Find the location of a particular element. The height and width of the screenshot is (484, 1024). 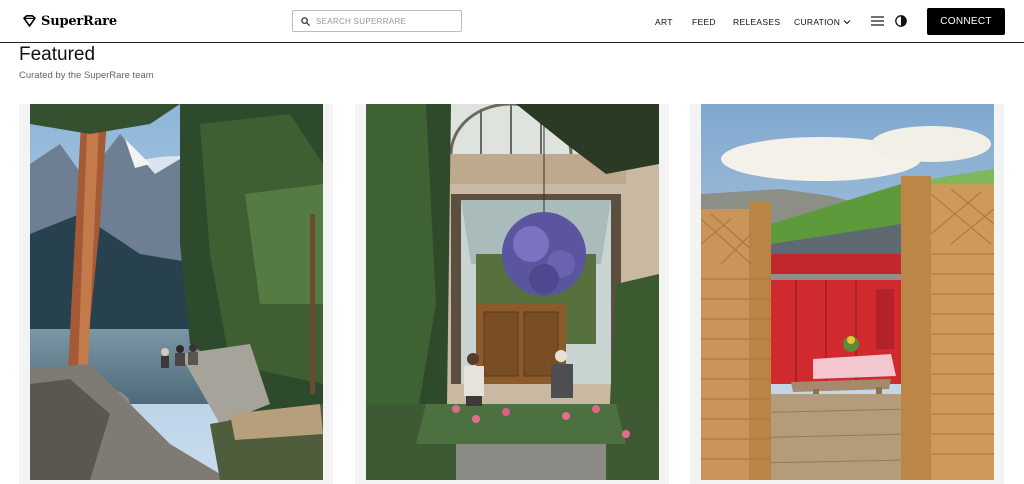

nav-art: ART is located at coordinates (664, 22).